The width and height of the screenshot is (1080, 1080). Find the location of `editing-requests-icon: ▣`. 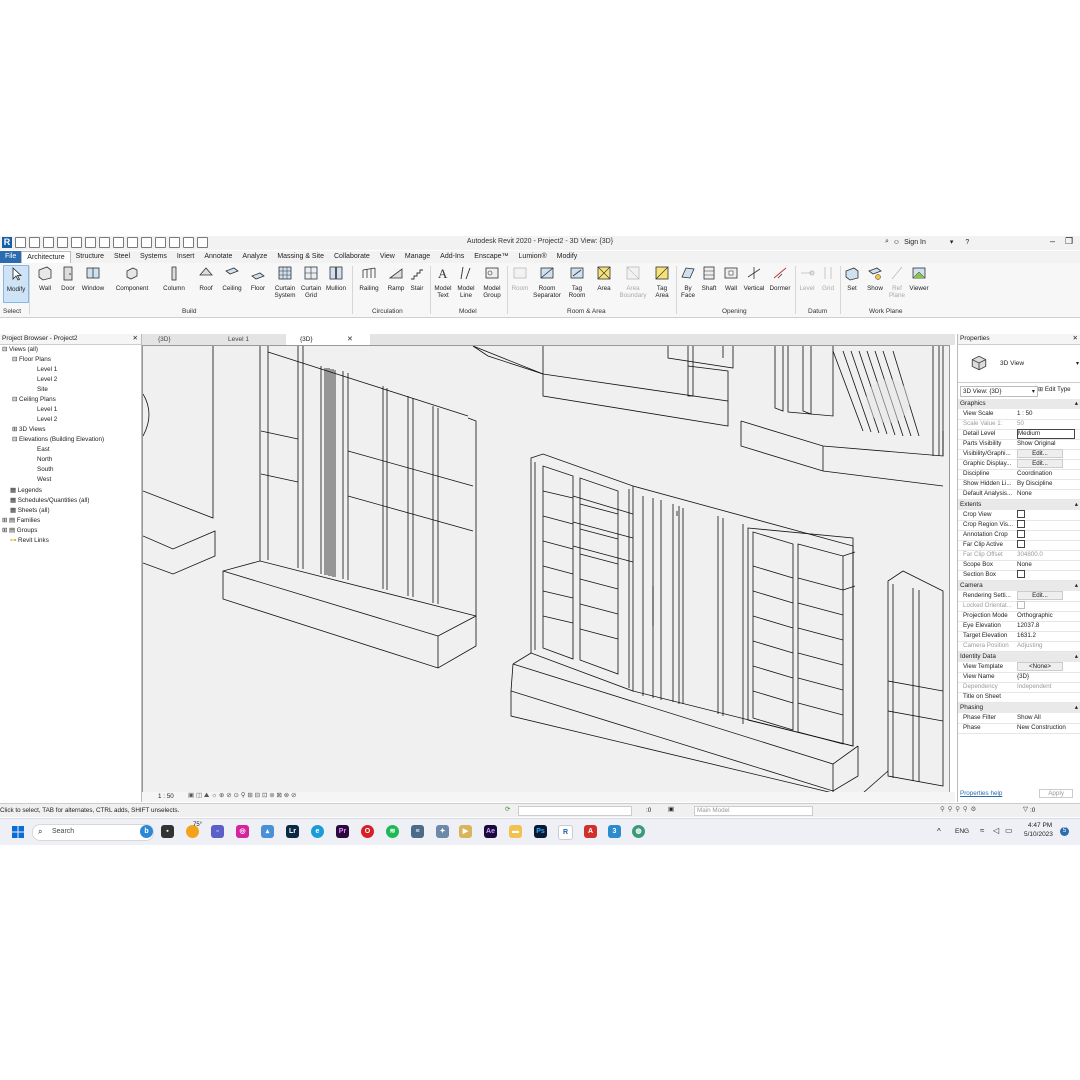

editing-requests-icon: ▣ is located at coordinates (671, 809).